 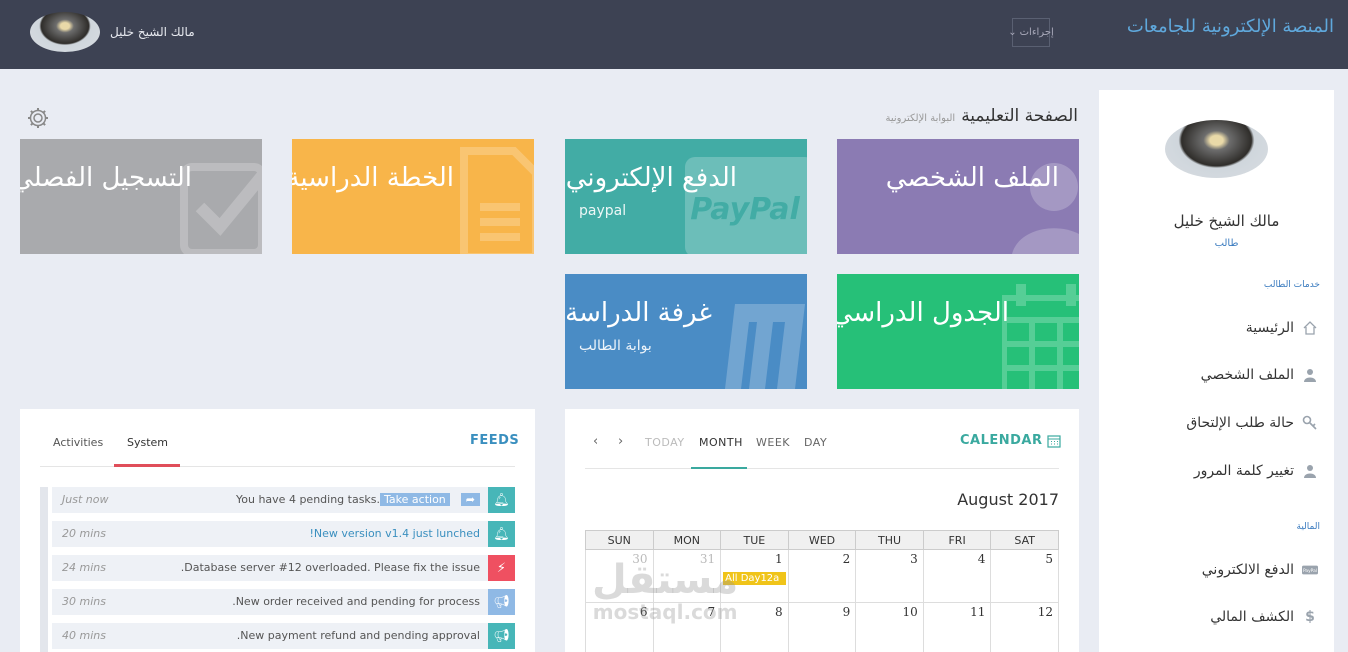 What do you see at coordinates (719, 468) in the screenshot?
I see `active-view-indicator` at bounding box center [719, 468].